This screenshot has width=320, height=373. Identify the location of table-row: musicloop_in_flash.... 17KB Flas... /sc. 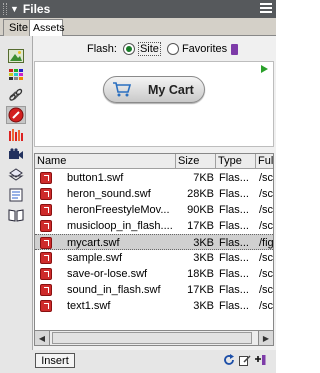
(154, 226).